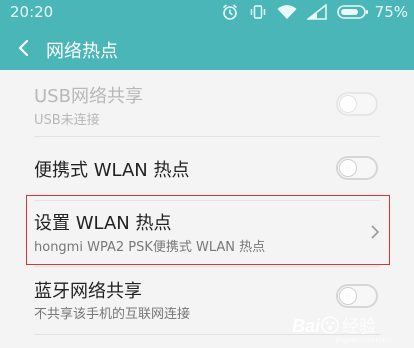 This screenshot has height=348, width=414. I want to click on setup-hotspot-title: 设置 WLAN 热点, so click(103, 223).